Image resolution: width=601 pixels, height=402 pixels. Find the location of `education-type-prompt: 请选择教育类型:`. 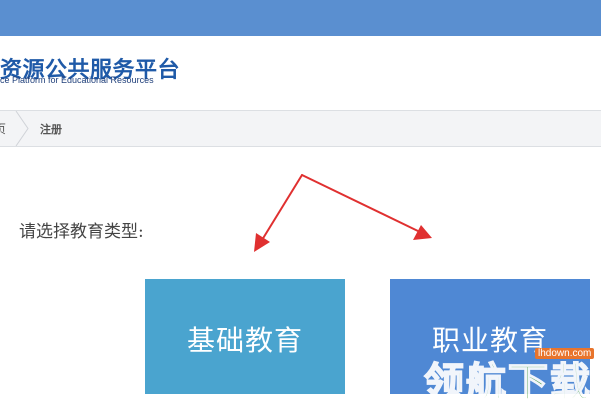

education-type-prompt: 请选择教育类型: is located at coordinates (81, 232).